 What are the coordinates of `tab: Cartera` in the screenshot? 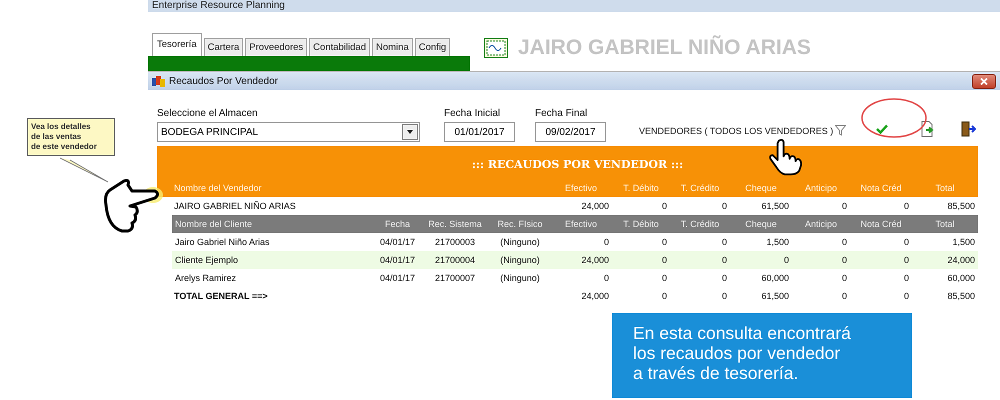 It's located at (224, 47).